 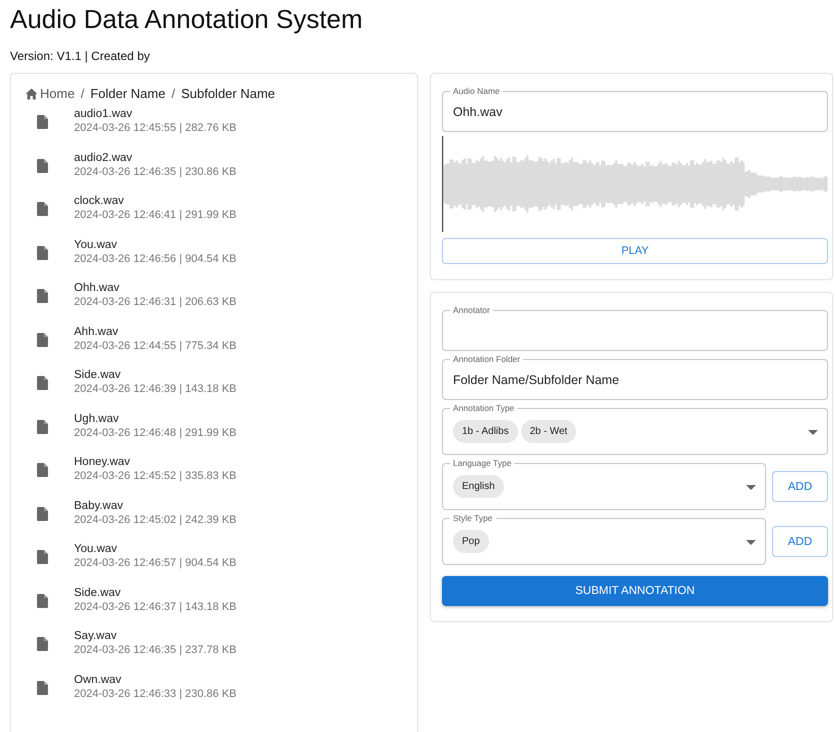 I want to click on chip: 2b - Wet, so click(x=548, y=431).